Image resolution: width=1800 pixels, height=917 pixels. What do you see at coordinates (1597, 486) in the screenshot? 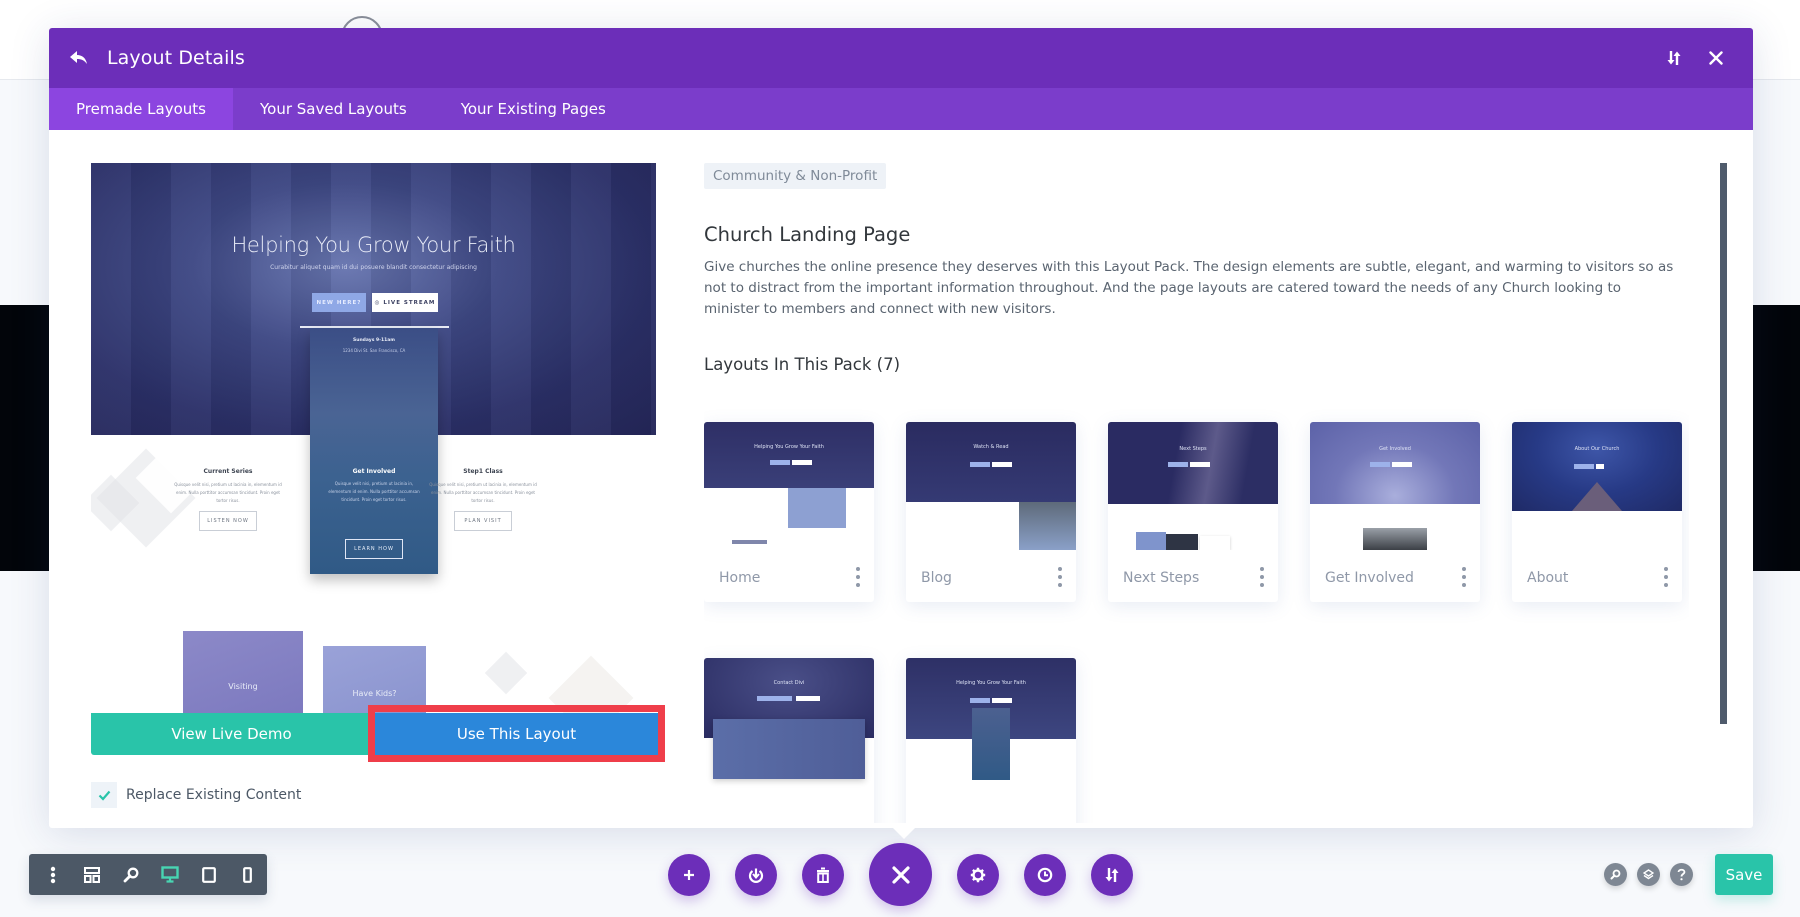
I see `layout-thumbnail: About Our Church` at bounding box center [1597, 486].